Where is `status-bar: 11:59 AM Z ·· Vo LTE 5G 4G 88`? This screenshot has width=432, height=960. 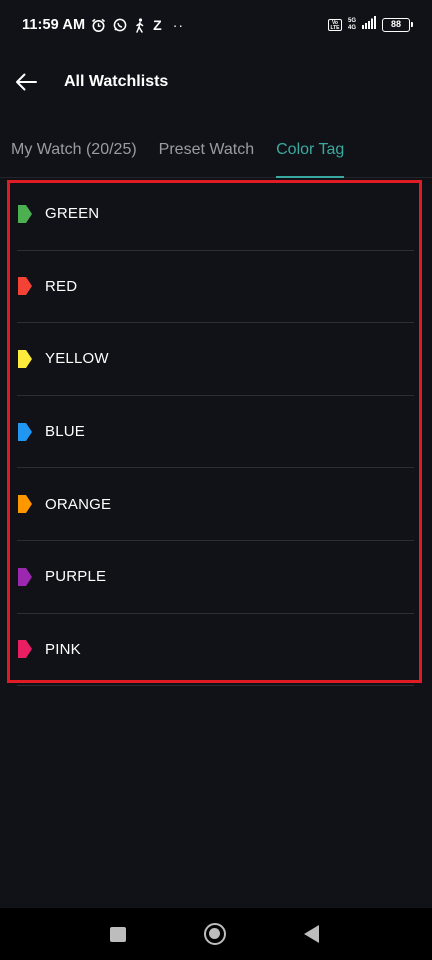 status-bar: 11:59 AM Z ·· Vo LTE 5G 4G 88 is located at coordinates (216, 25).